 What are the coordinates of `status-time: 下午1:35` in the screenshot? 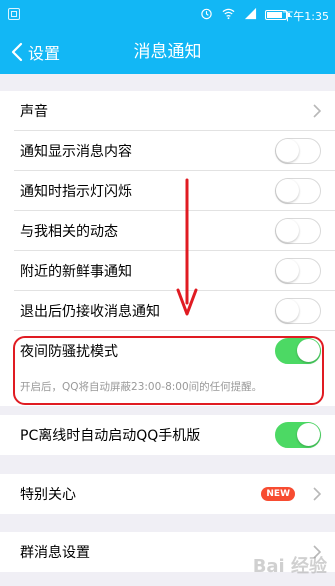 It's located at (305, 16).